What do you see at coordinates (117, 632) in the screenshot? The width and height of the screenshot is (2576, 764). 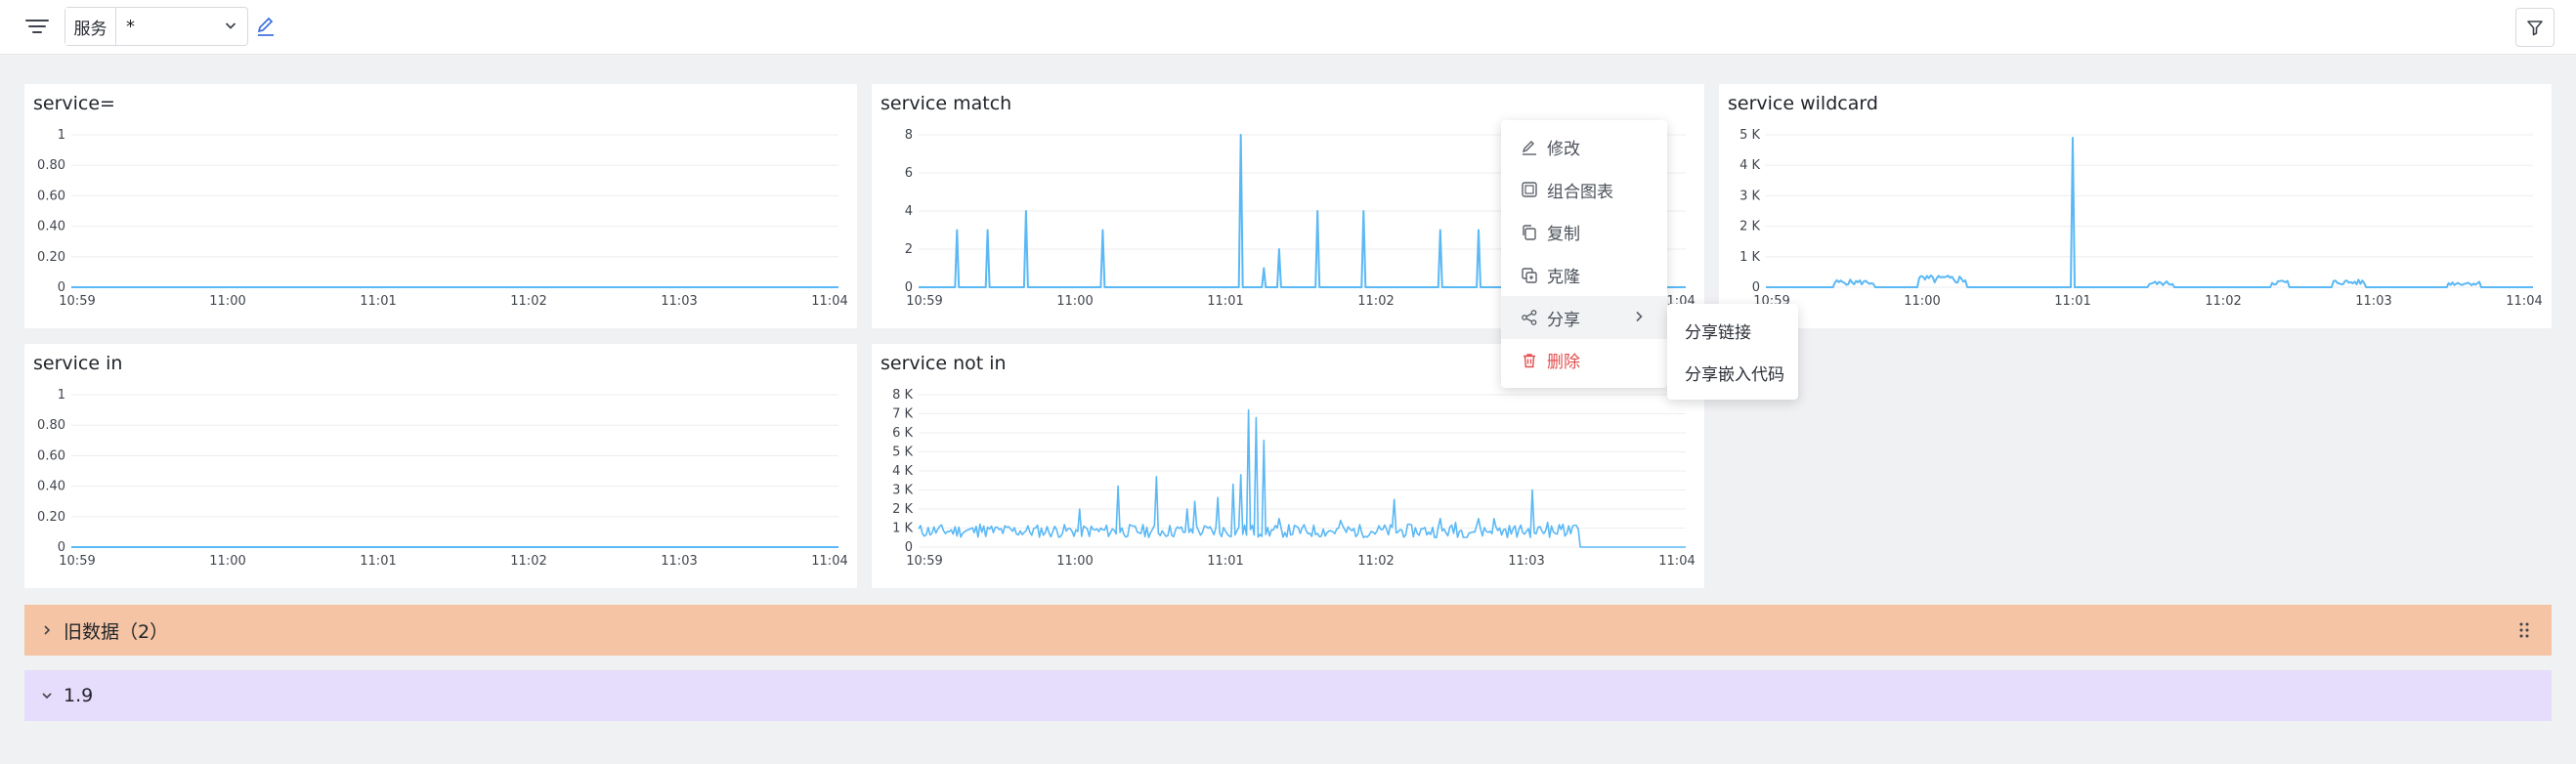 I see `row-title: 旧数据（2）` at bounding box center [117, 632].